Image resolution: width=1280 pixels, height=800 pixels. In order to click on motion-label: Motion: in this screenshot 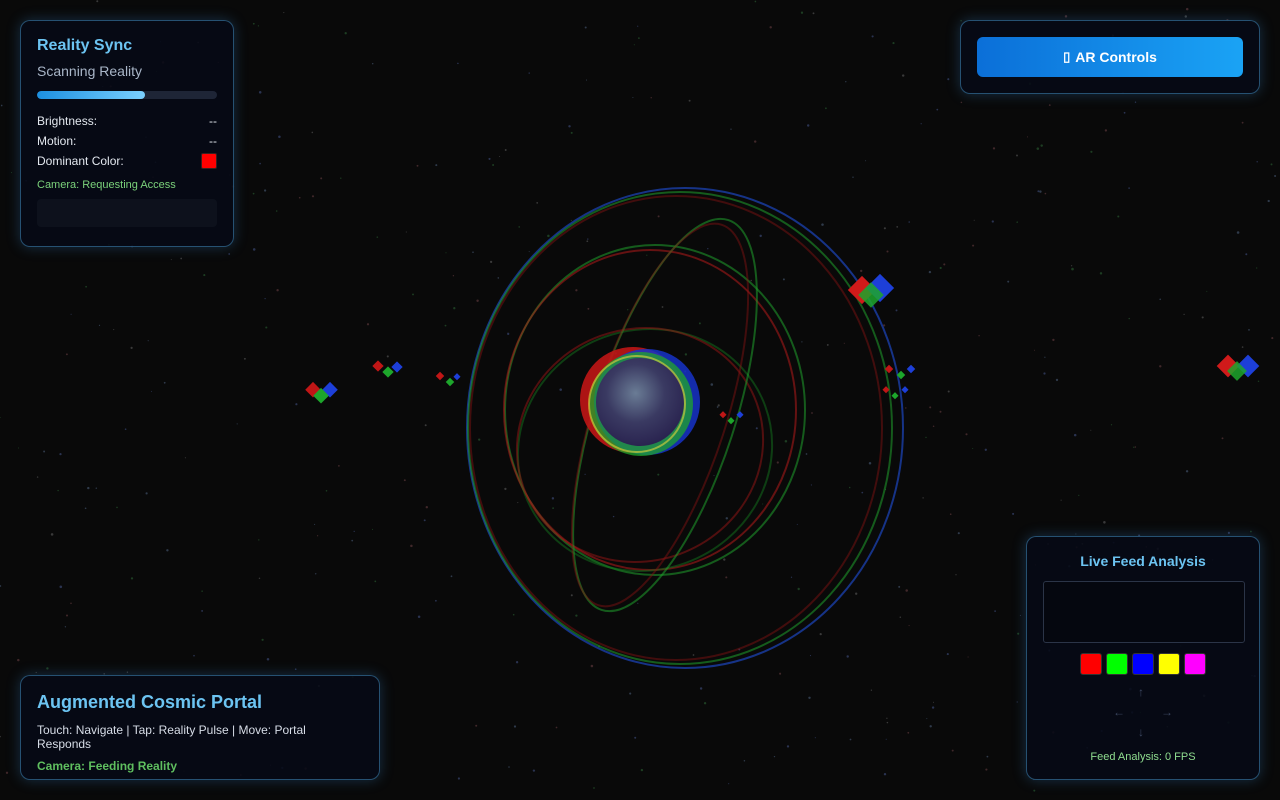, I will do `click(57, 141)`.